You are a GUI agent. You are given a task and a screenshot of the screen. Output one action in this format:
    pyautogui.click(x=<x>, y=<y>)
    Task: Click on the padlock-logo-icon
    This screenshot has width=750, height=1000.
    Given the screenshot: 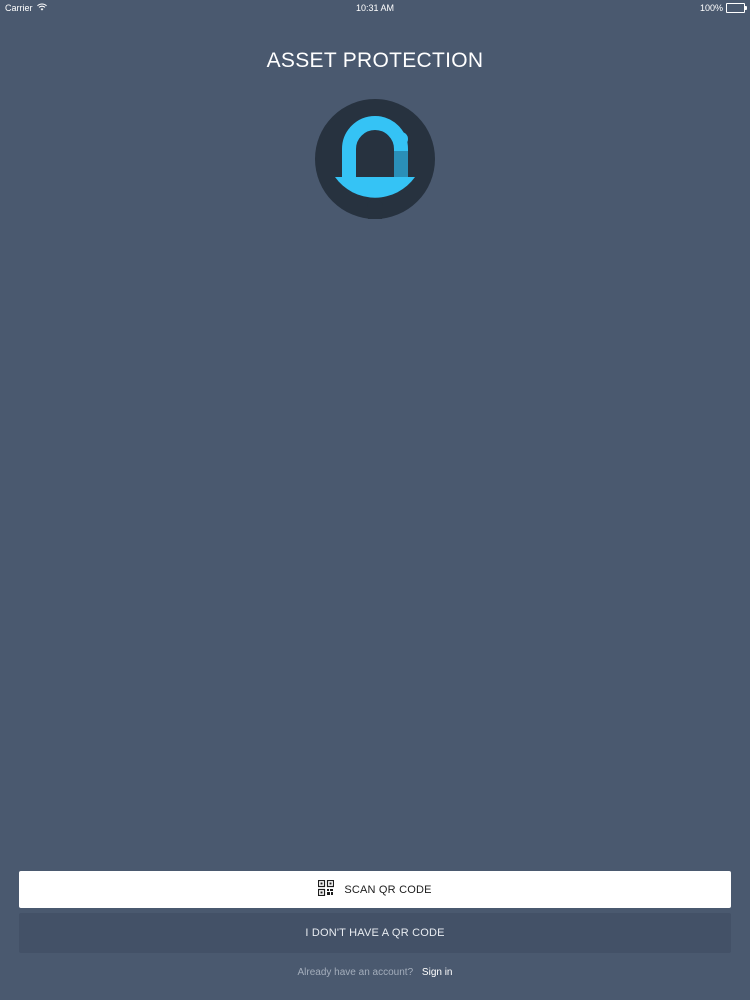 What is the action you would take?
    pyautogui.click(x=375, y=159)
    